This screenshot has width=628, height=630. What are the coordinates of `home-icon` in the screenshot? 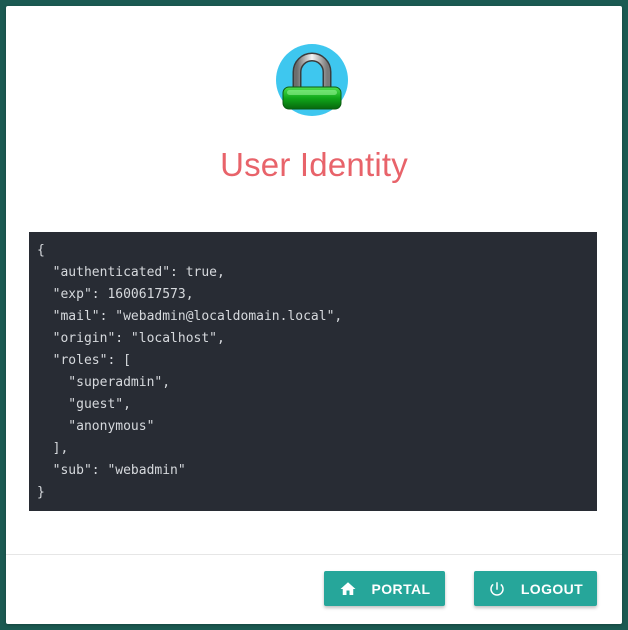 It's located at (348, 589).